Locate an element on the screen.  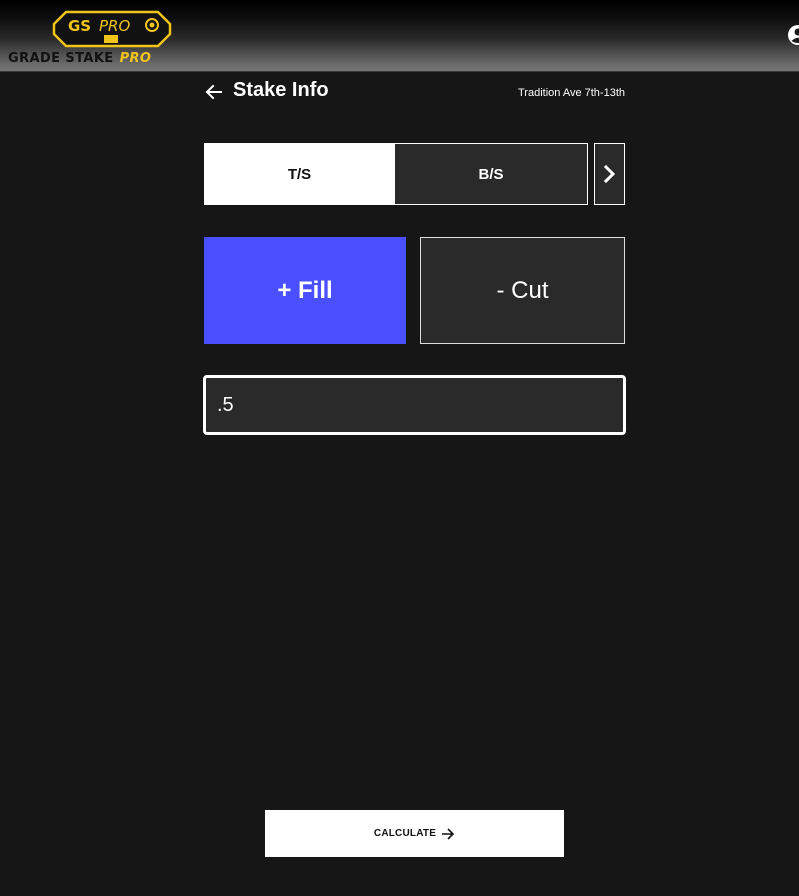
grade-stake-pro-logo: GS PRO GRADE STAKE PRO is located at coordinates (113, 37).